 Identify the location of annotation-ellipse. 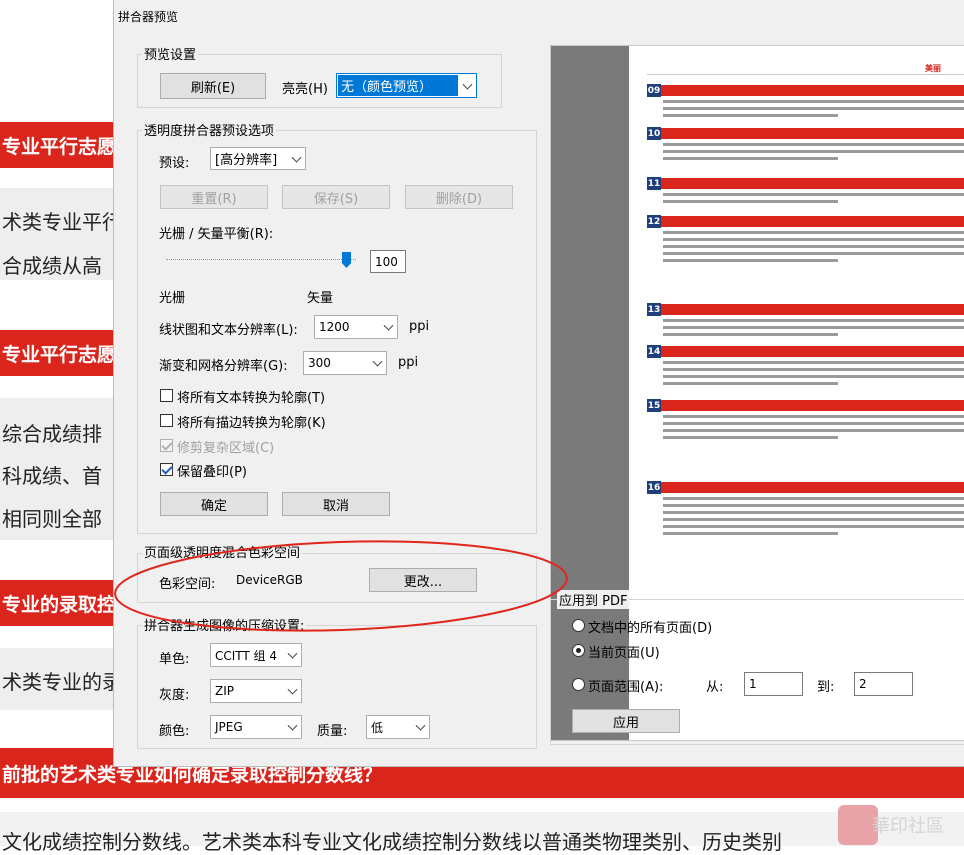
(341, 586).